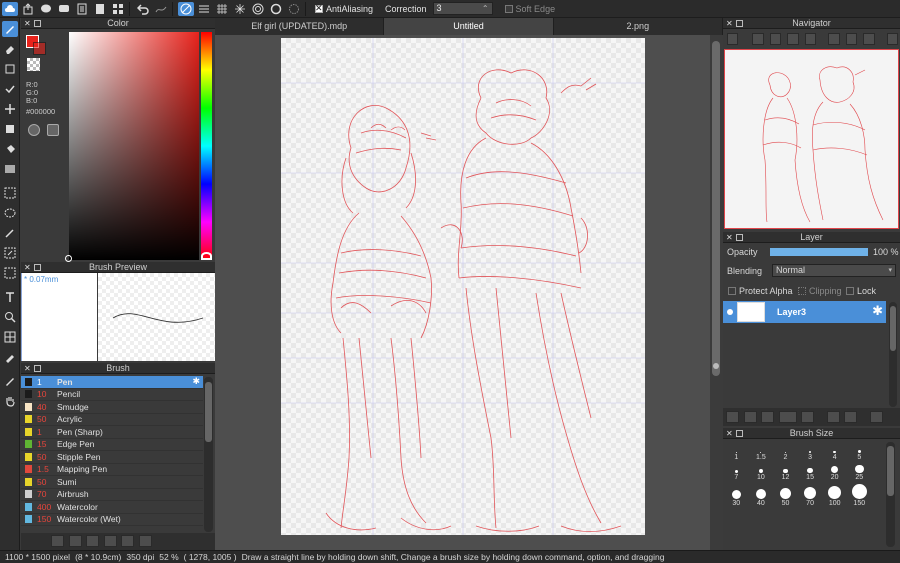 The width and height of the screenshot is (900, 563). Describe the element at coordinates (859, 494) in the screenshot. I see `brush-size-option: 150` at that location.